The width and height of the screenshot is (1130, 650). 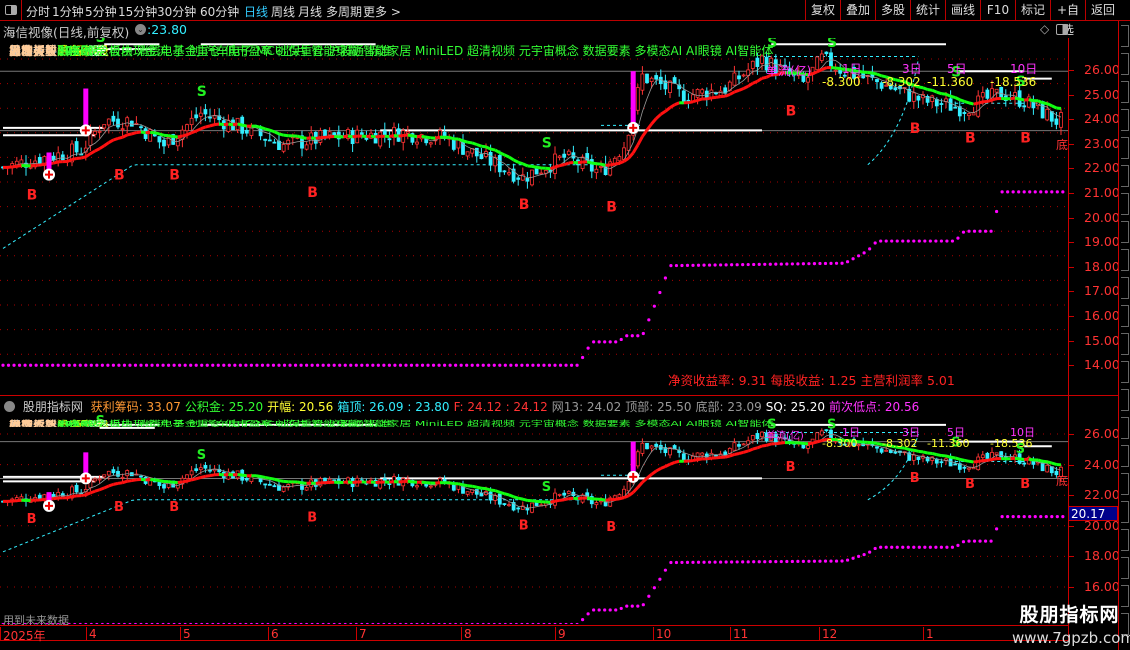 I want to click on flow-value: -18.536, so click(x=1013, y=82).